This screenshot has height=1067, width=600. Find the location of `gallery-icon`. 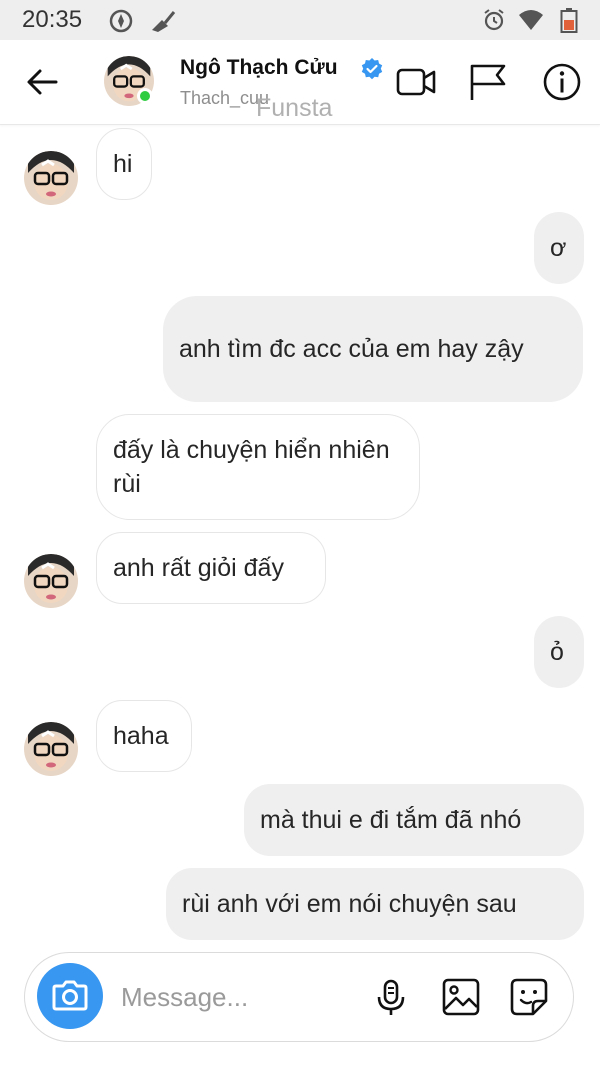

gallery-icon is located at coordinates (461, 997).